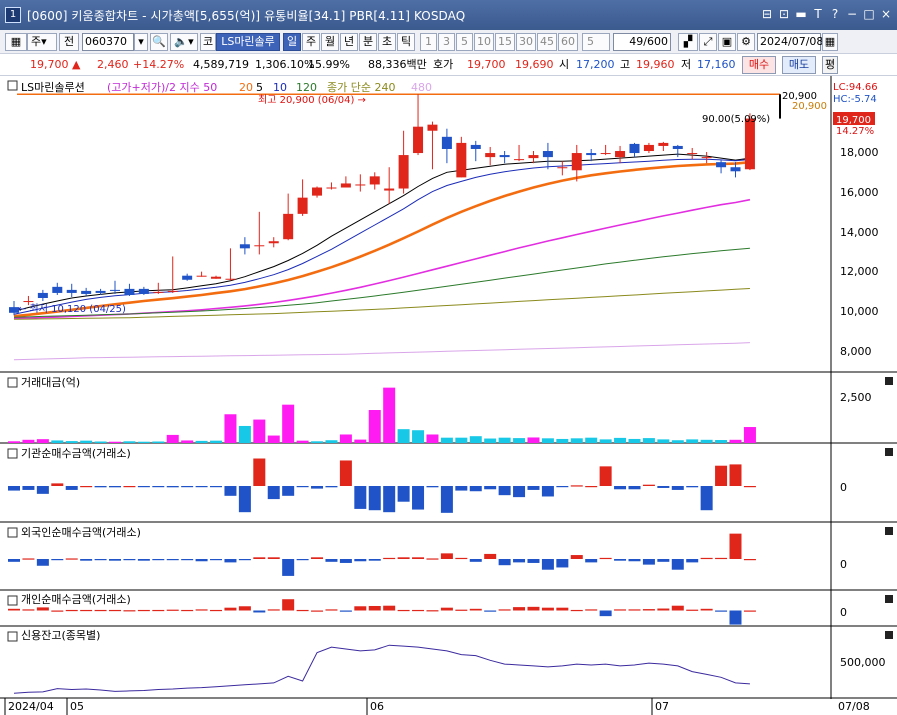 This screenshot has width=897, height=715. What do you see at coordinates (159, 42) in the screenshot?
I see `search-icon: 🔍` at bounding box center [159, 42].